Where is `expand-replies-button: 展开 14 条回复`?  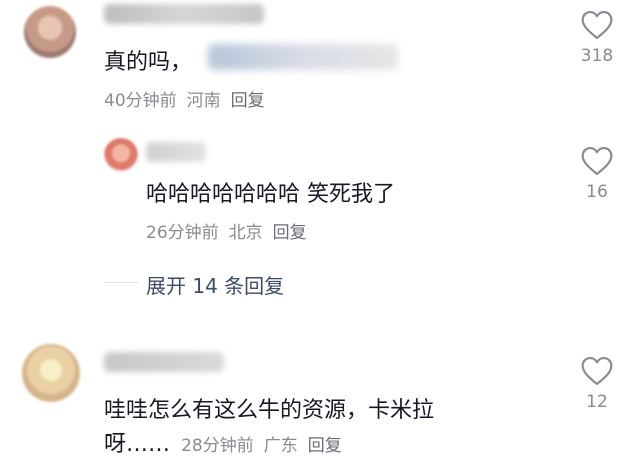
expand-replies-button: 展开 14 条回复 is located at coordinates (215, 284).